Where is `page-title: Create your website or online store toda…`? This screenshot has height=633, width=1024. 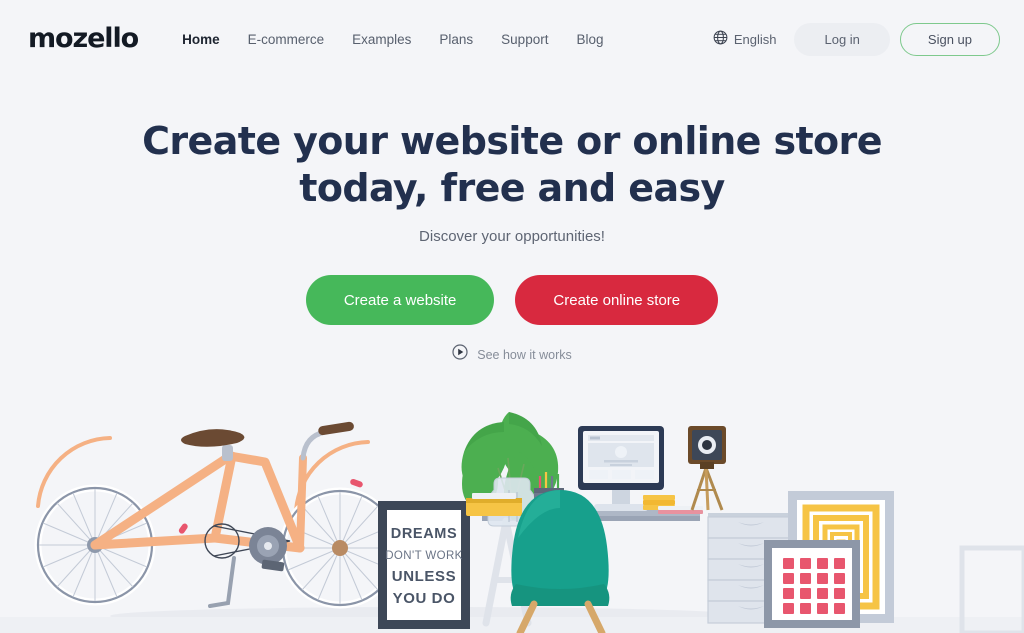
page-title: Create your website or online store toda… is located at coordinates (512, 165).